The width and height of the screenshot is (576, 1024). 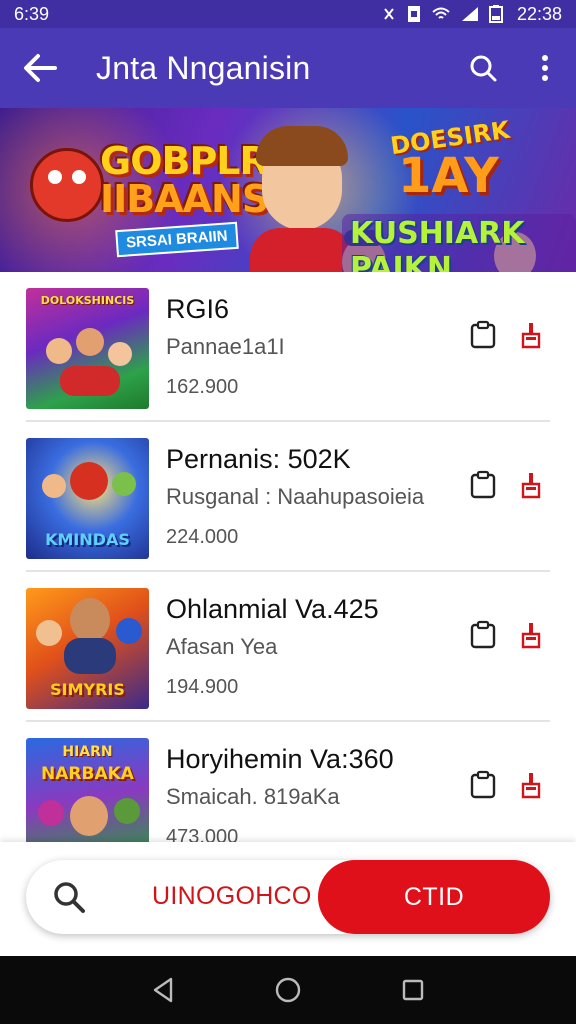 I want to click on more-vert-icon, so click(x=545, y=68).